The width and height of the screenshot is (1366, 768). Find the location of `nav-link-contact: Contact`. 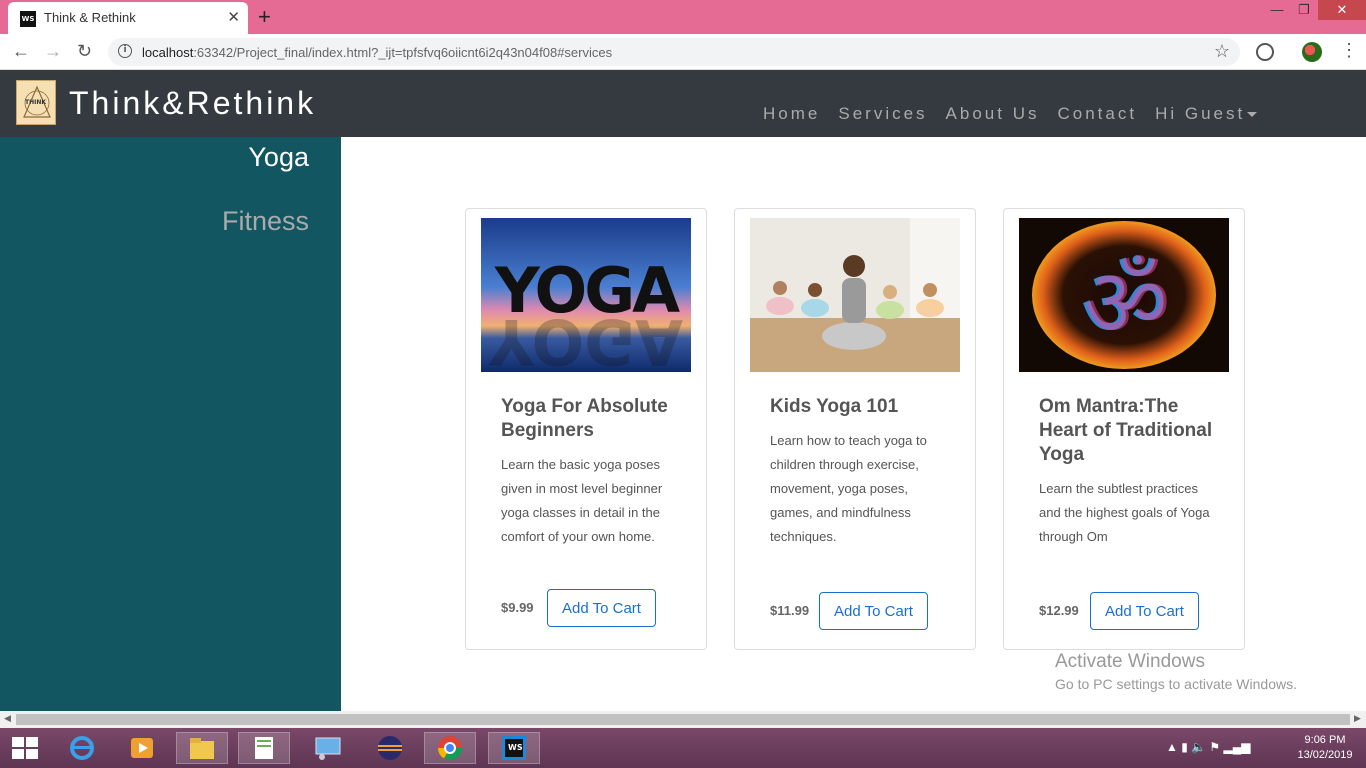

nav-link-contact: Contact is located at coordinates (1097, 114).